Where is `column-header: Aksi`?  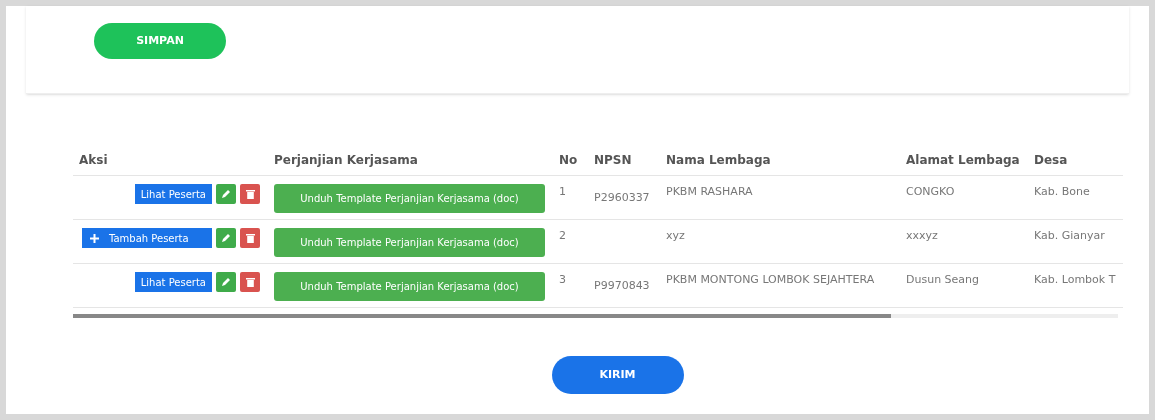 column-header: Aksi is located at coordinates (93, 160).